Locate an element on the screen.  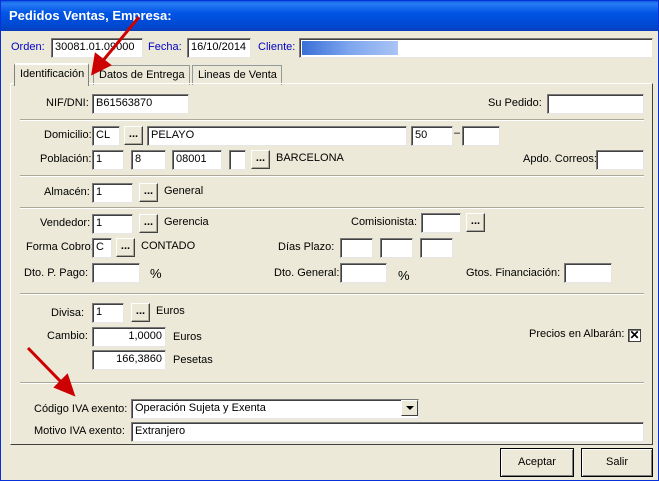
arrow-to-iva-line is located at coordinates (46, 366).